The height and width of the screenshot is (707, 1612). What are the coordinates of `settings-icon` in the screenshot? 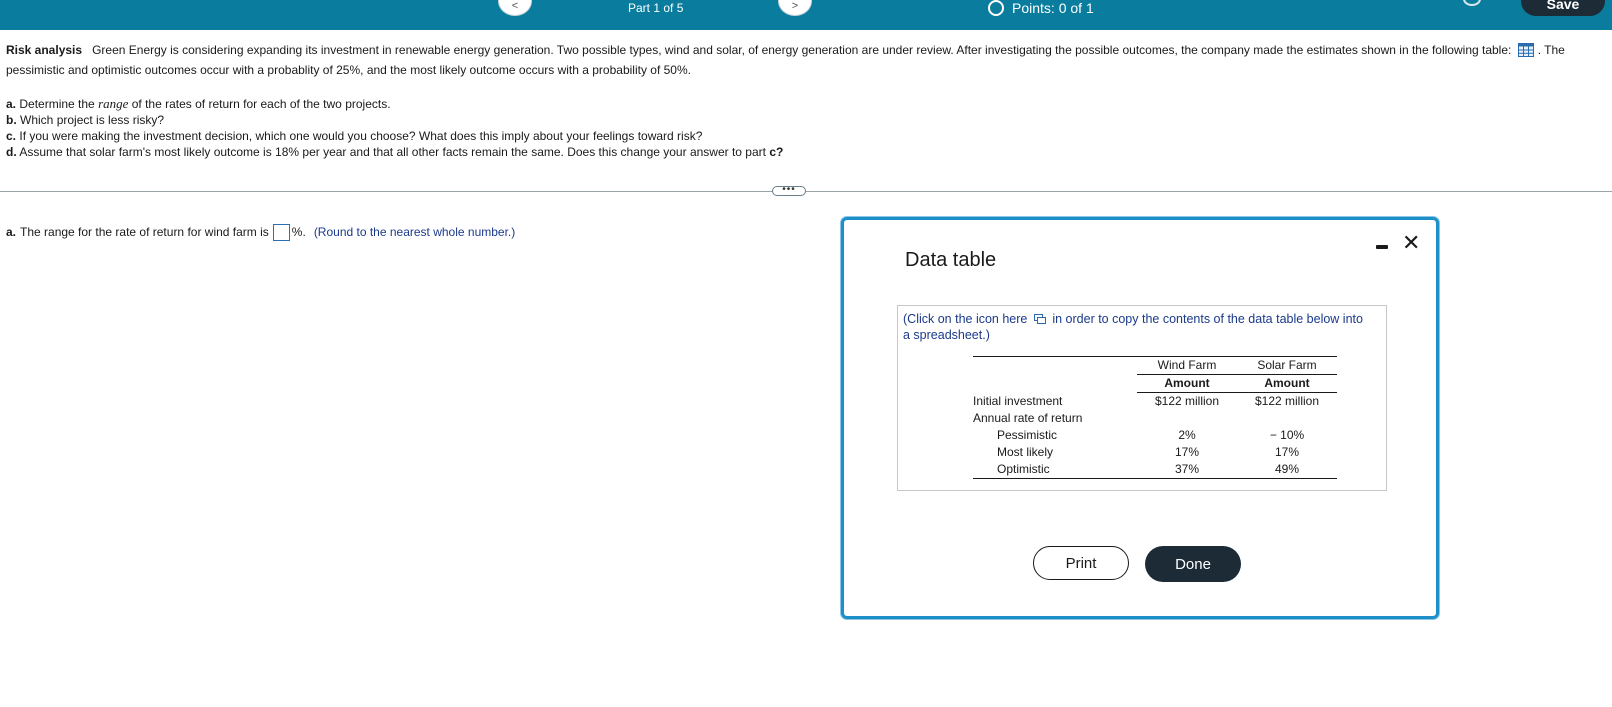 It's located at (1472, 3).